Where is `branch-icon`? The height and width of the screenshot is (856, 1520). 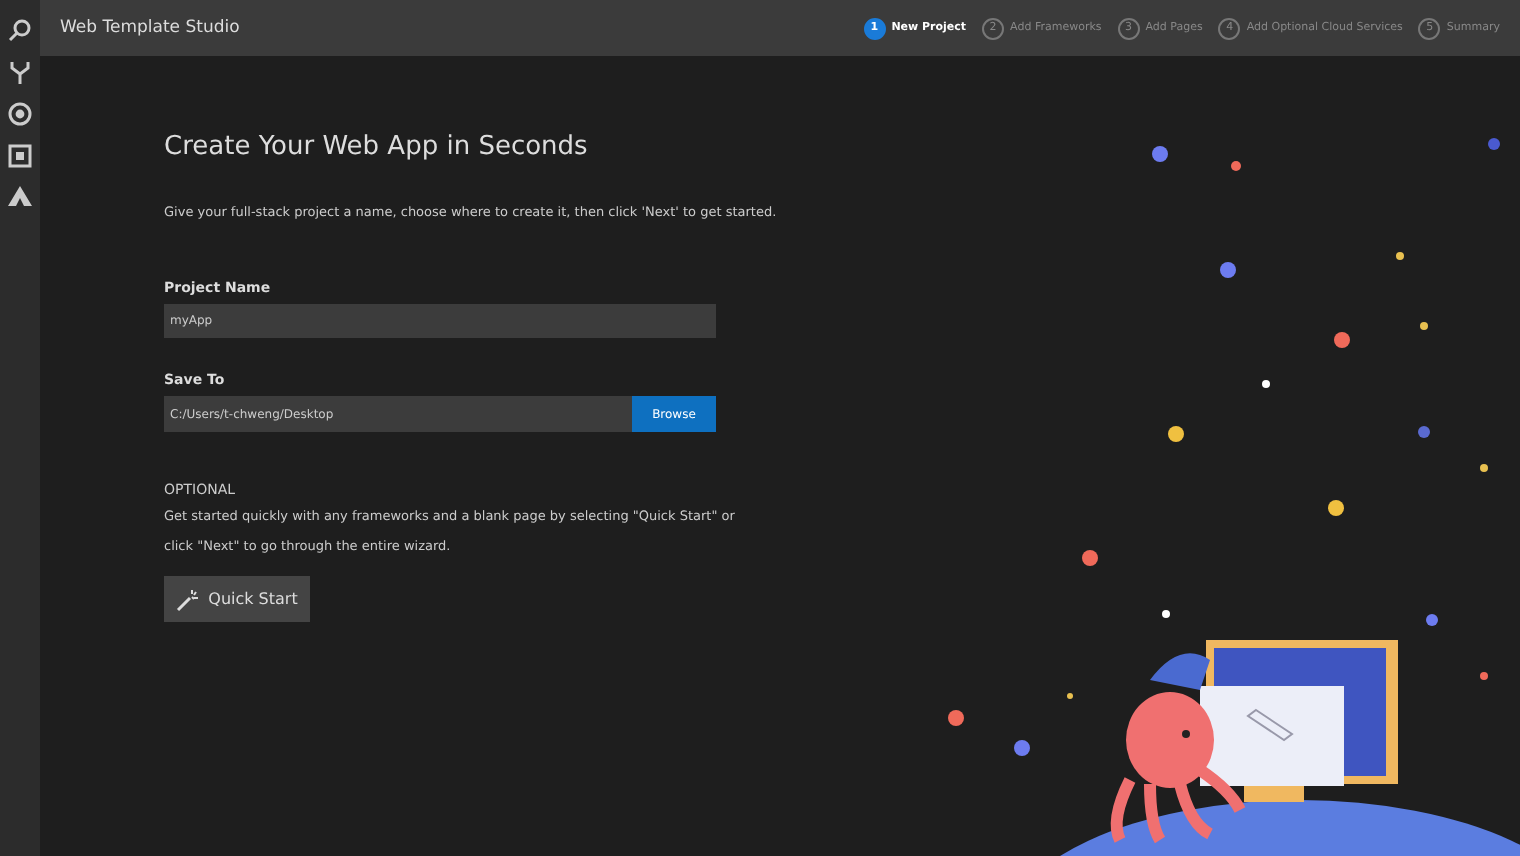
branch-icon is located at coordinates (20, 72).